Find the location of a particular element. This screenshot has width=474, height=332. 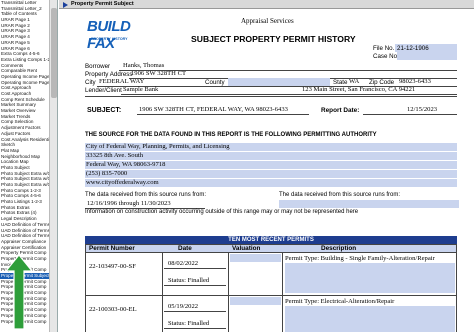

zip-label: Zip Code is located at coordinates (382, 82).